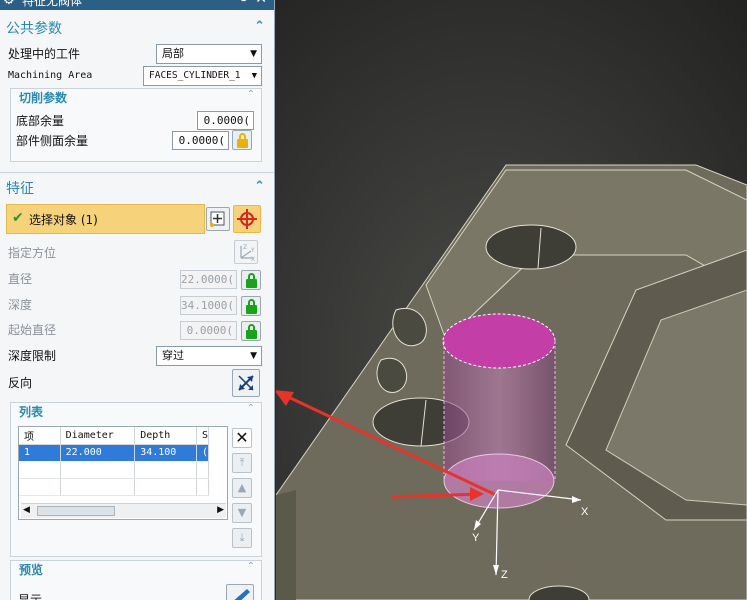  Describe the element at coordinates (137, 27) in the screenshot. I see `section-header-common: 公共参数 ⌃` at that location.